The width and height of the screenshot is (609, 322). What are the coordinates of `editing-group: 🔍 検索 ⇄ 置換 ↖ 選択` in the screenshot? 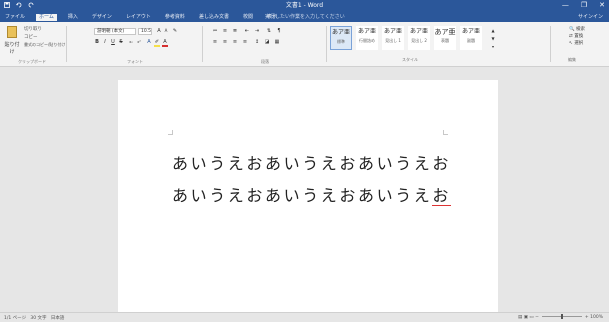 It's located at (584, 36).